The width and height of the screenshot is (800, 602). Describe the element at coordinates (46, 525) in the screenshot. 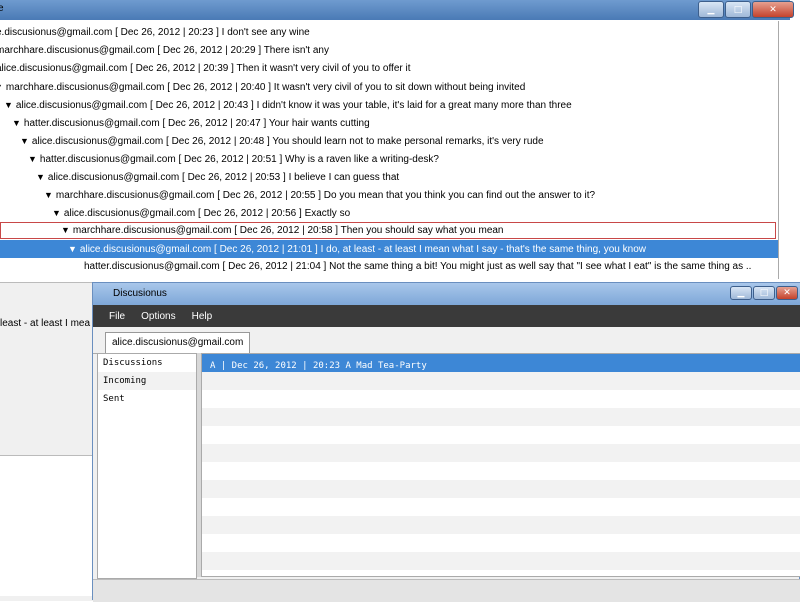

I see `reply-editor` at that location.